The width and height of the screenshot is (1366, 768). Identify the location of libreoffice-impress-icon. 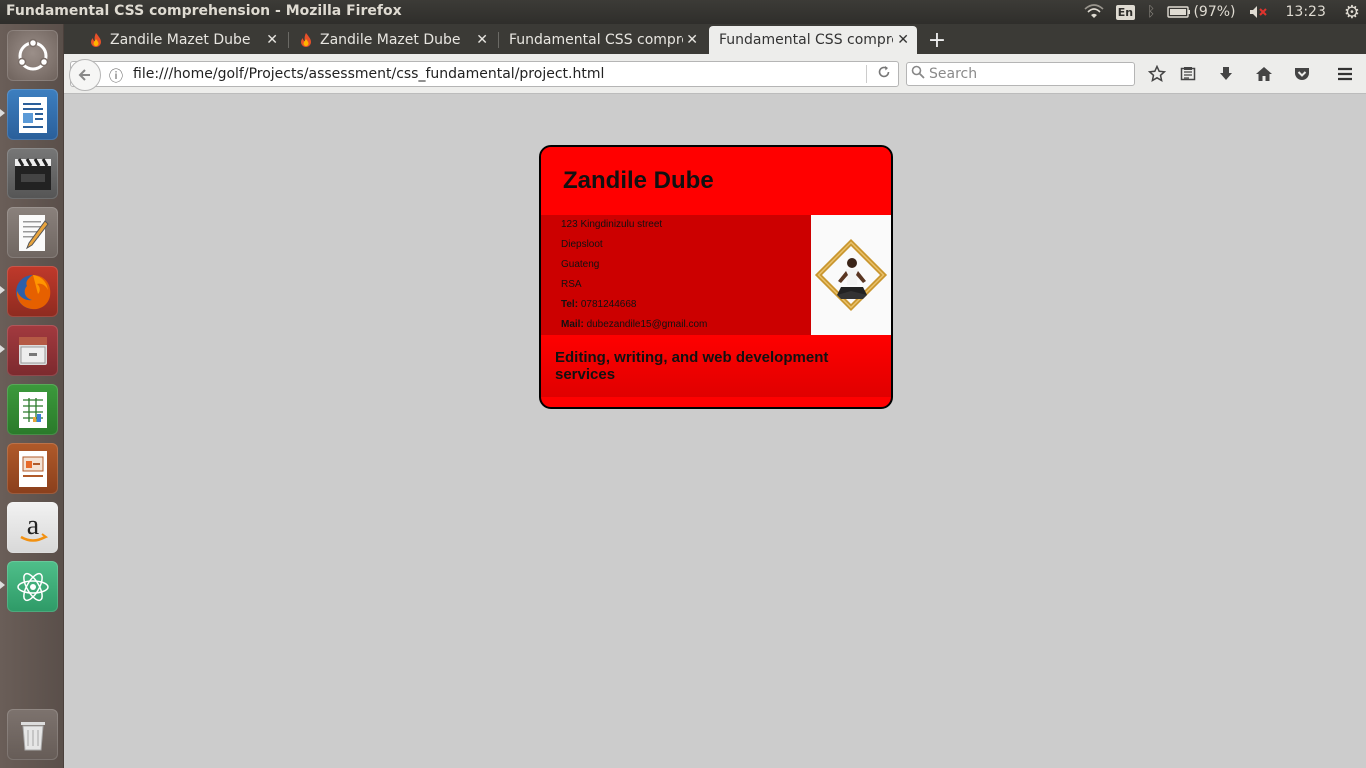
(32, 468).